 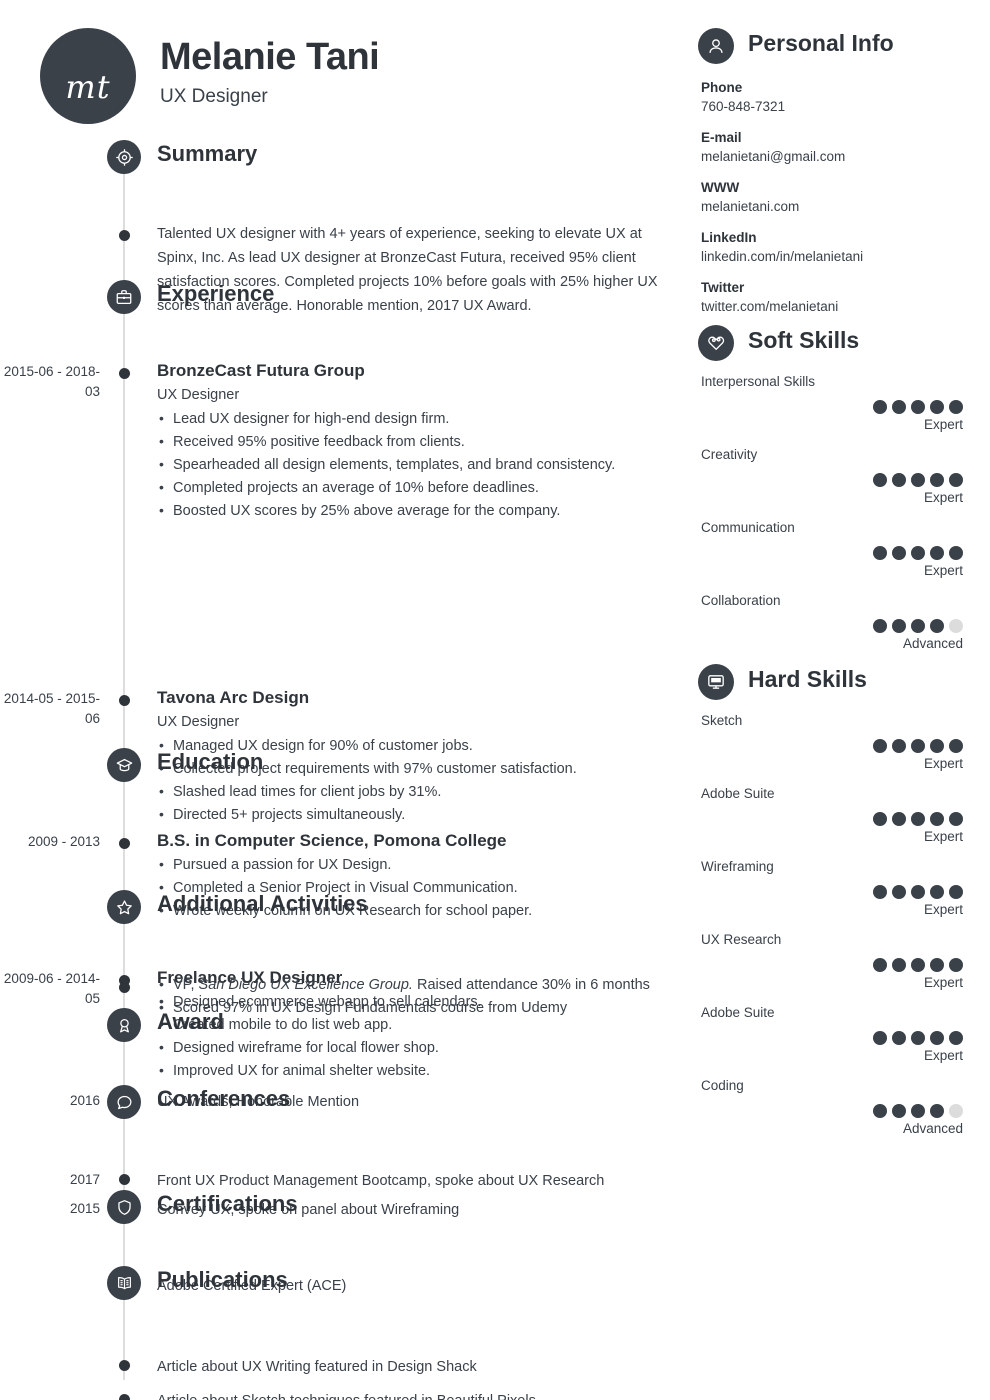 What do you see at coordinates (51, 988) in the screenshot?
I see `entry-dates: 2009-06 - 2014-05` at bounding box center [51, 988].